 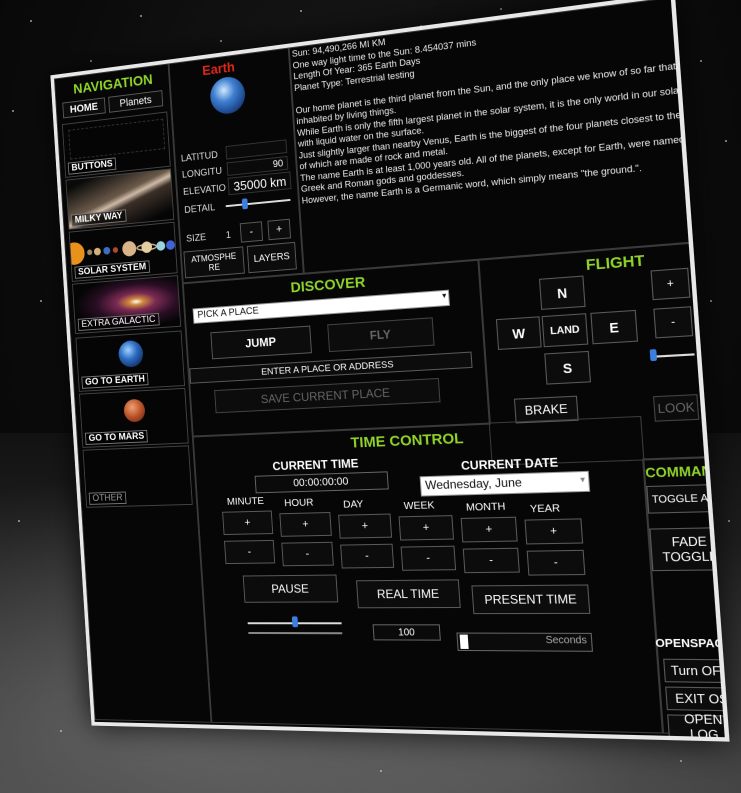 I want to click on time-unit-label: HOUR, so click(x=299, y=503).